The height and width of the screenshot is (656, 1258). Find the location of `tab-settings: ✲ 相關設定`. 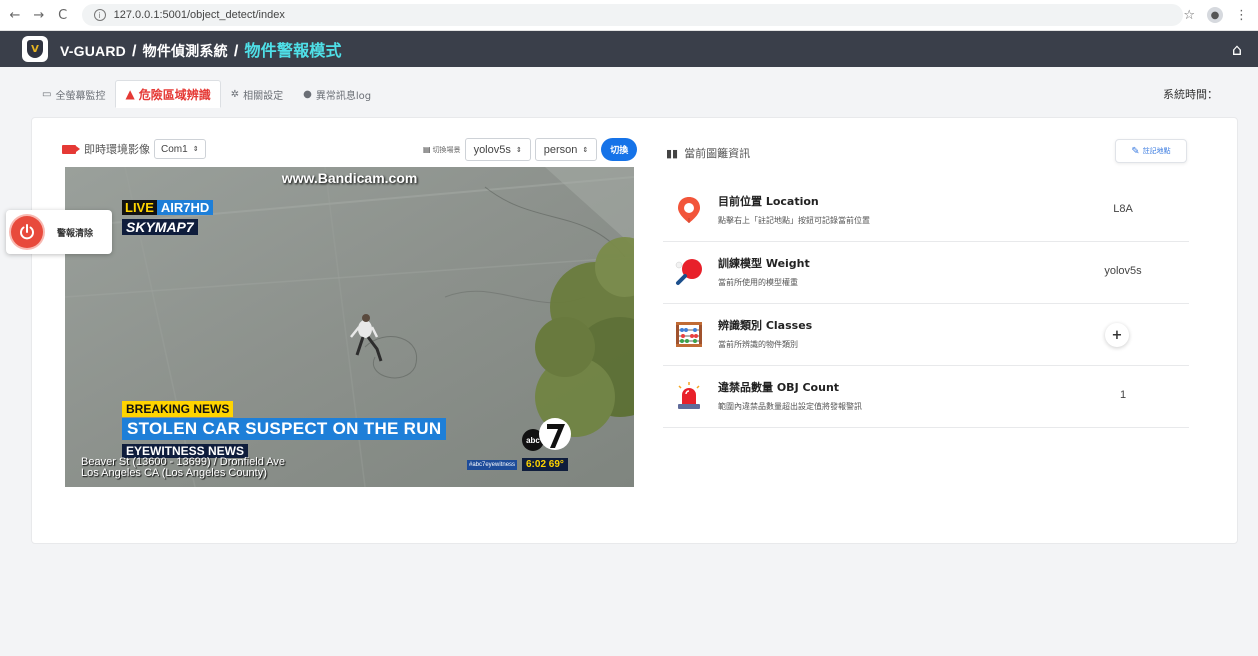

tab-settings: ✲ 相關設定 is located at coordinates (257, 94).